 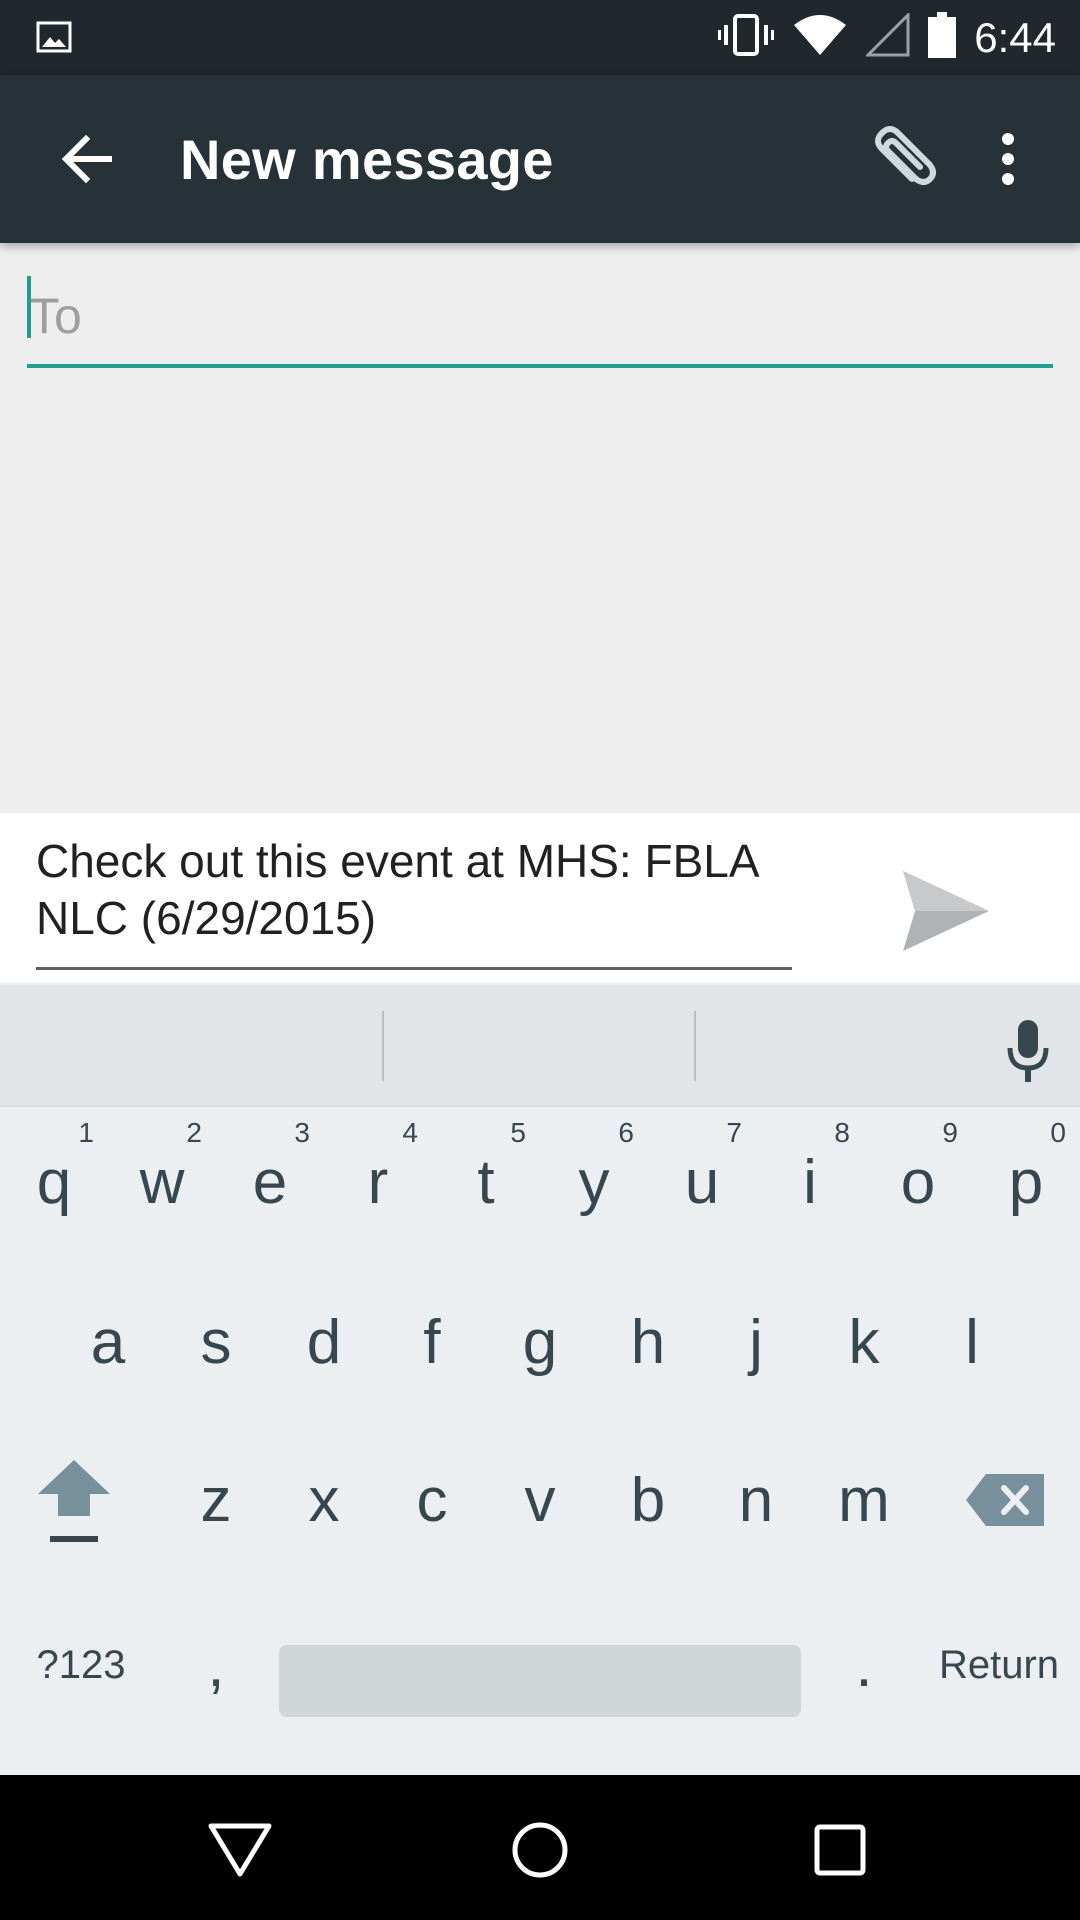 What do you see at coordinates (108, 1342) in the screenshot?
I see `key-a: a` at bounding box center [108, 1342].